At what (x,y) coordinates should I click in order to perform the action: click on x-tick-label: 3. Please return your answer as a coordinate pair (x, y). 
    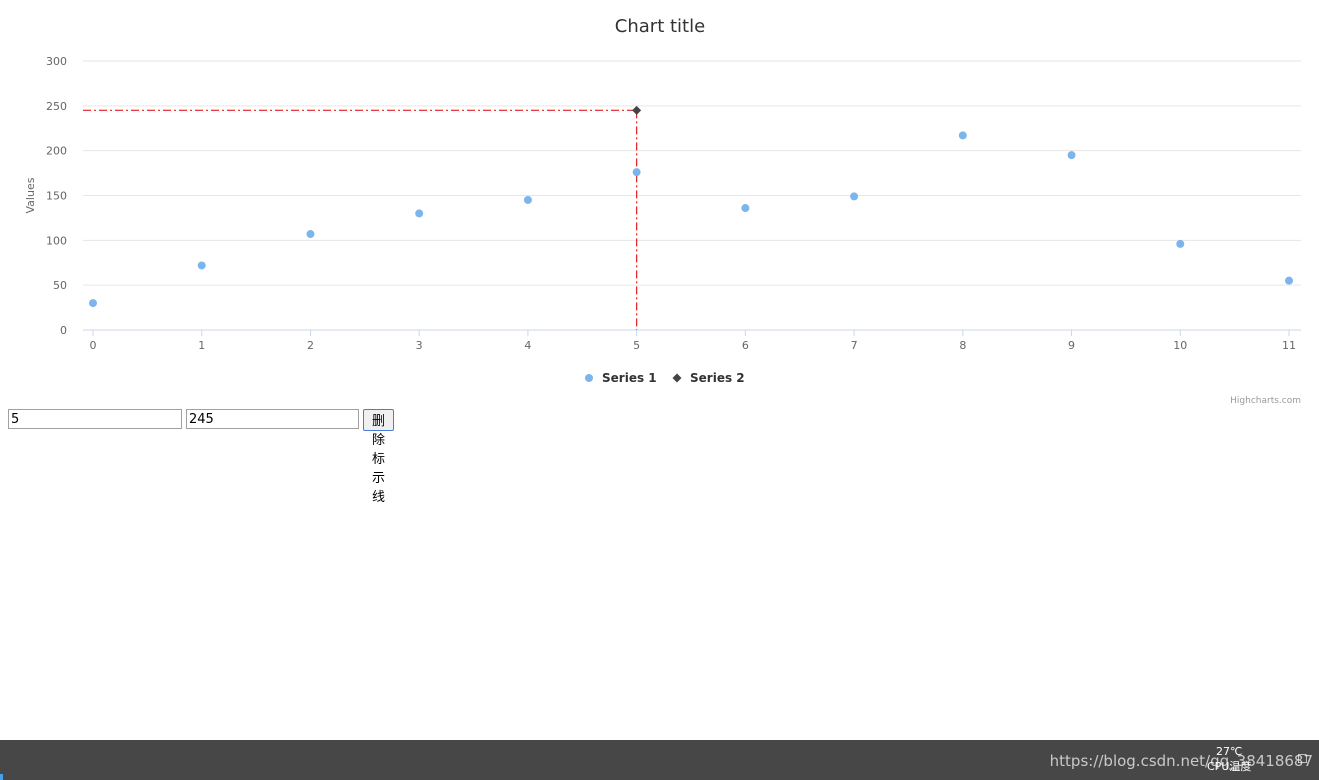
    Looking at the image, I should click on (419, 345).